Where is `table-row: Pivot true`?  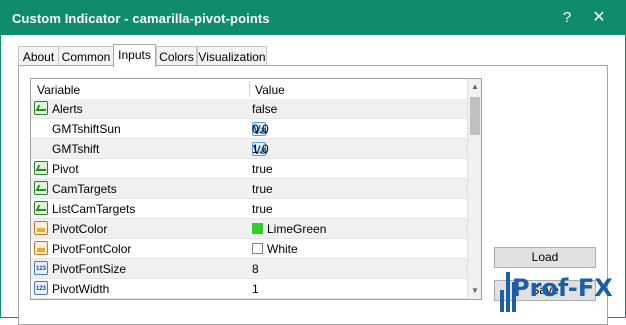 table-row: Pivot true is located at coordinates (249, 169).